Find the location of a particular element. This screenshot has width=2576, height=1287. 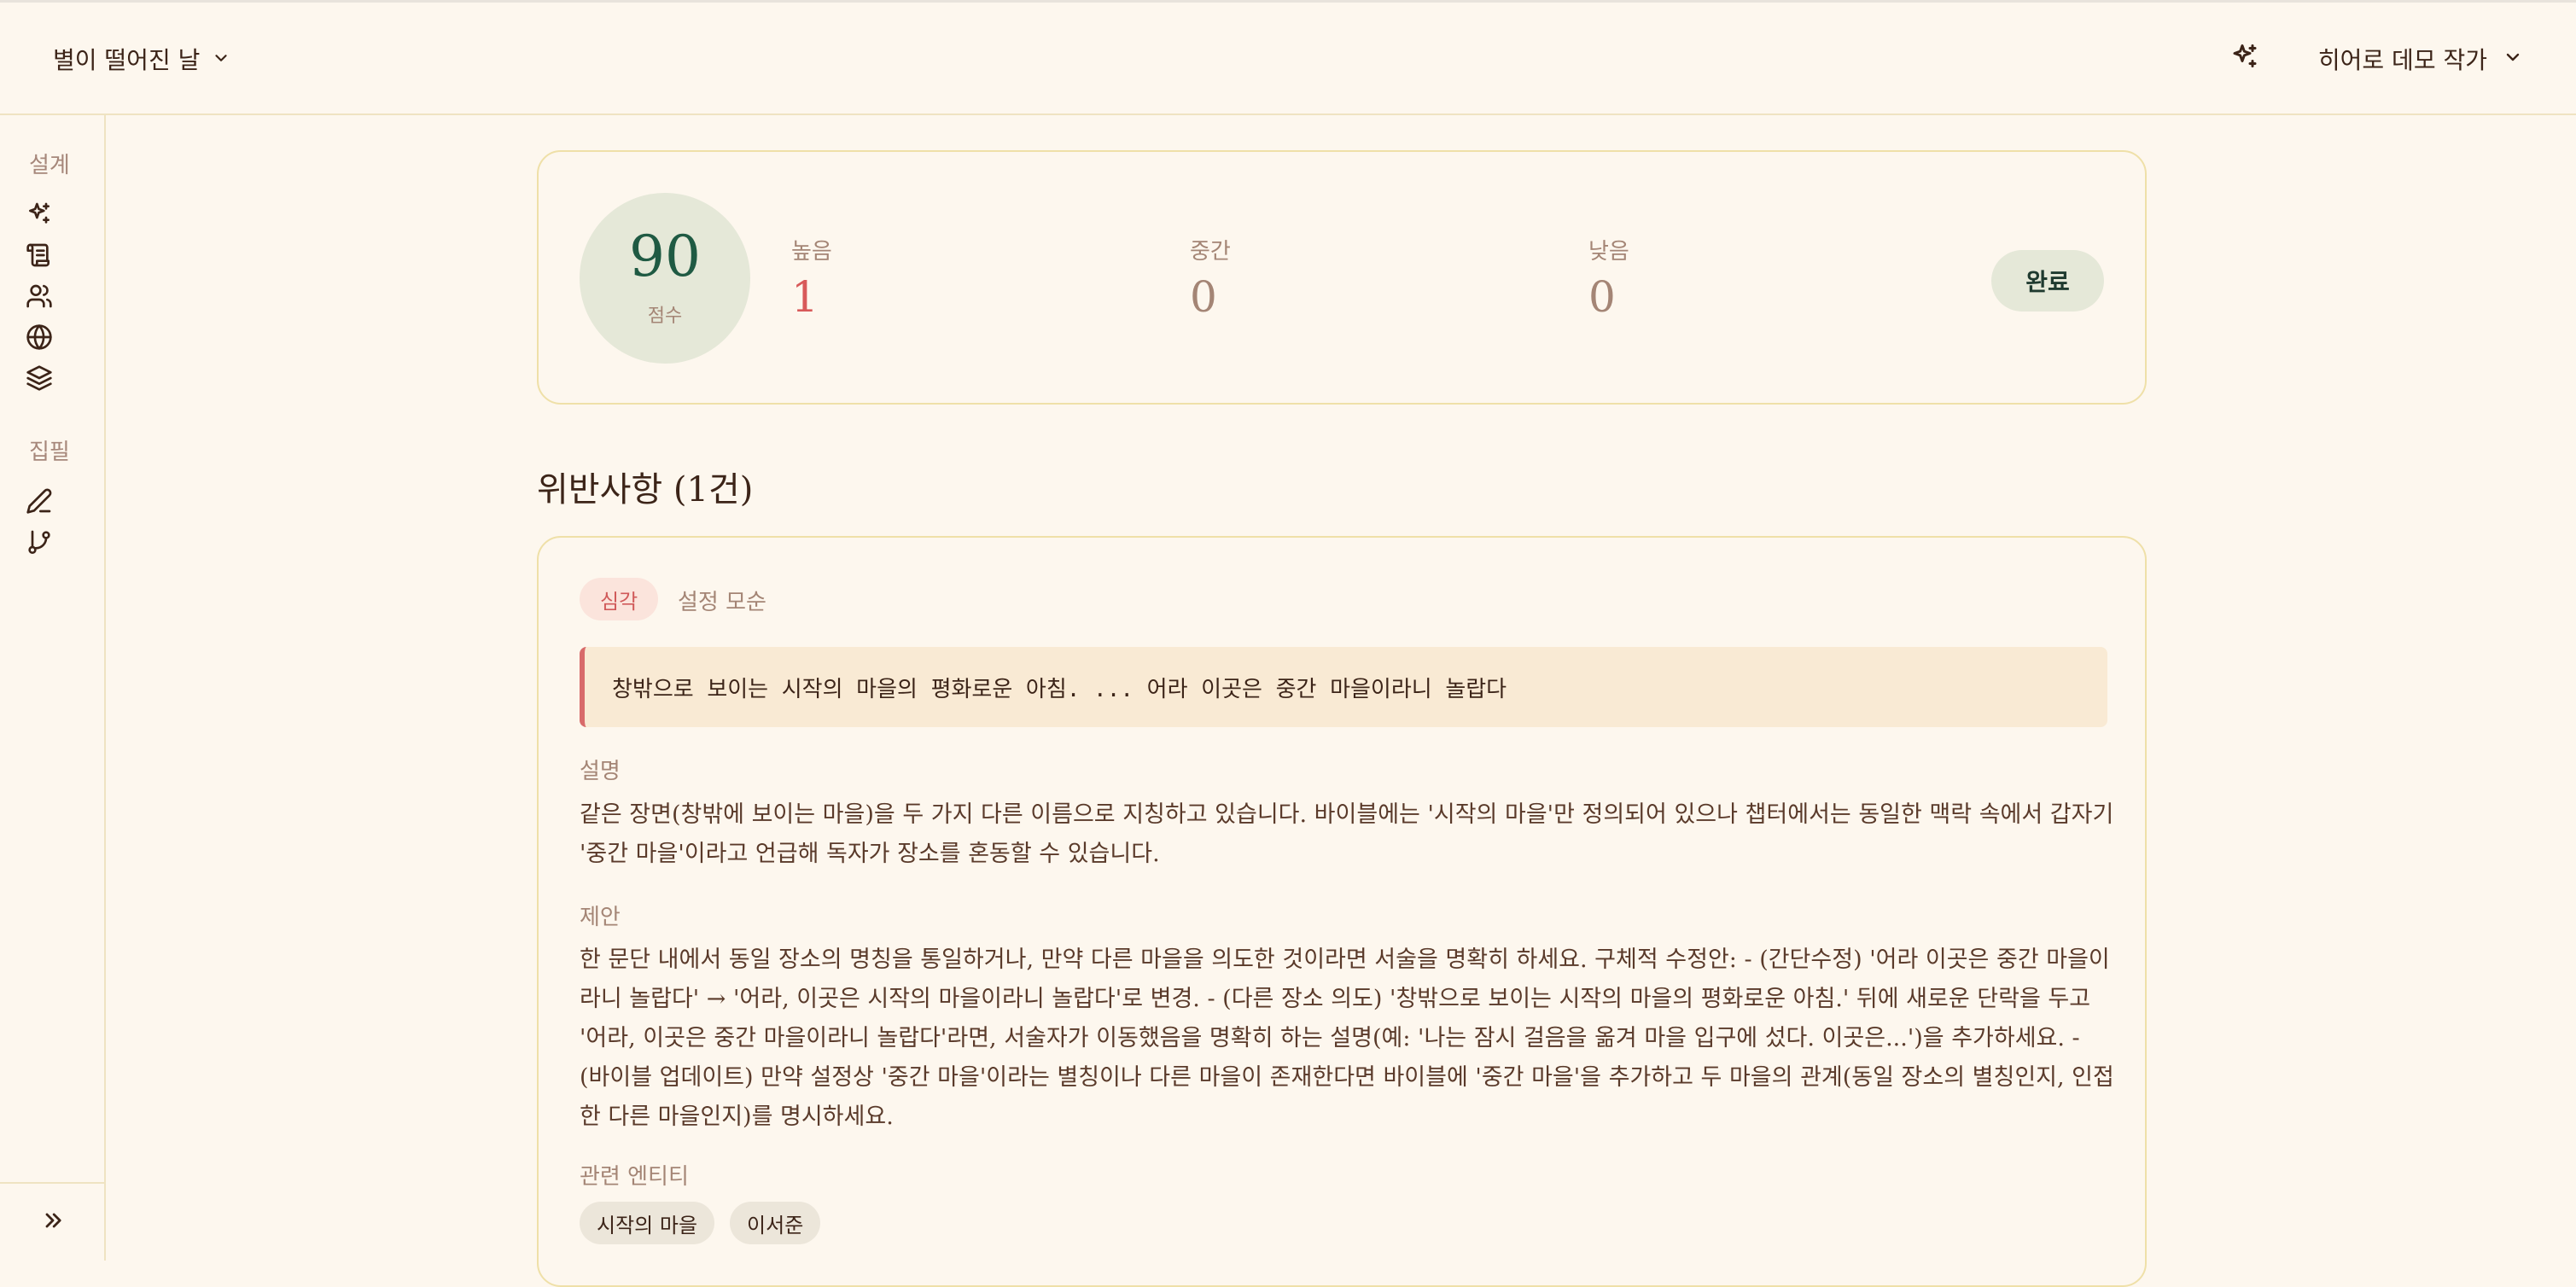

suggestion-label: 제안 is located at coordinates (600, 917).